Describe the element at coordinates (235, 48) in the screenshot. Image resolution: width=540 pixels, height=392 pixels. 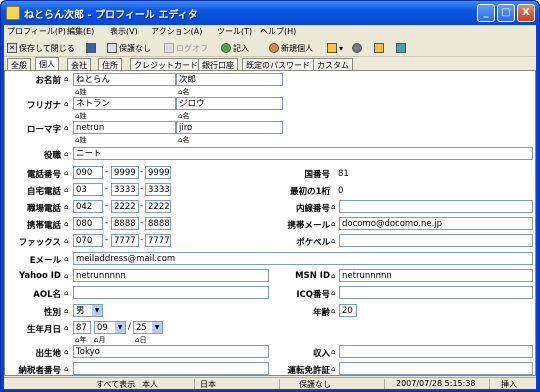
I see `entry-button: 記入` at that location.